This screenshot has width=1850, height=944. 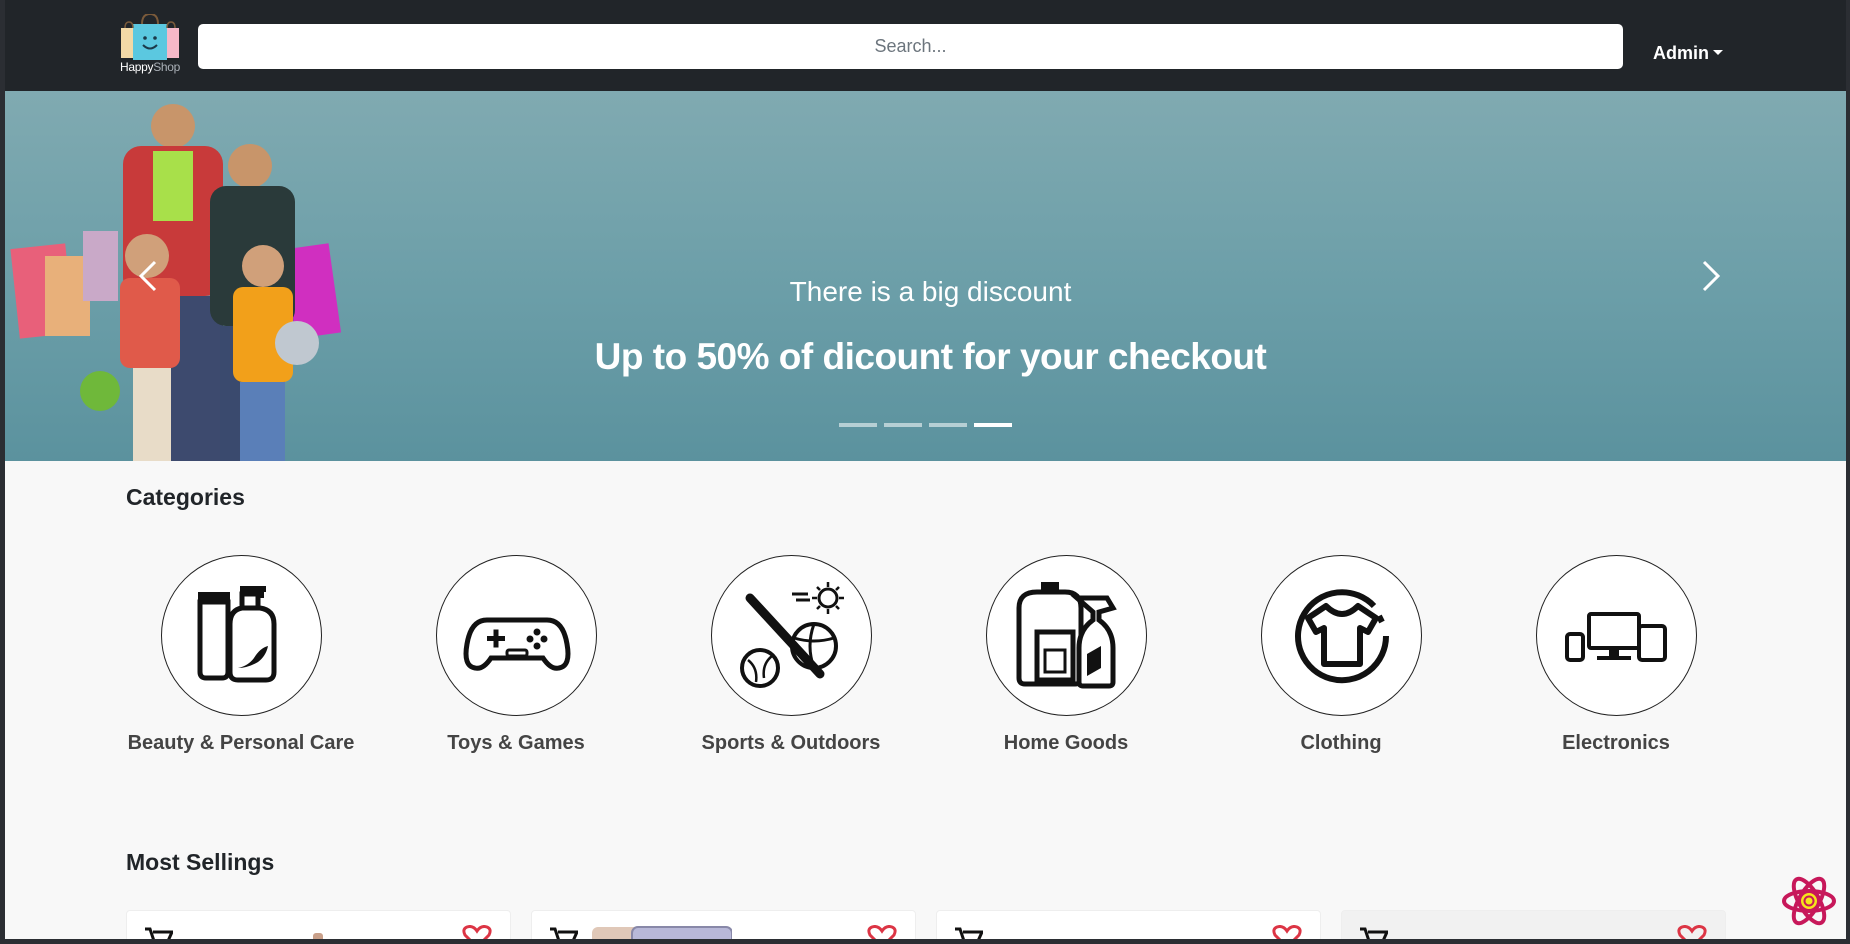 I want to click on cleaning-supplies-icon, so click(x=1066, y=635).